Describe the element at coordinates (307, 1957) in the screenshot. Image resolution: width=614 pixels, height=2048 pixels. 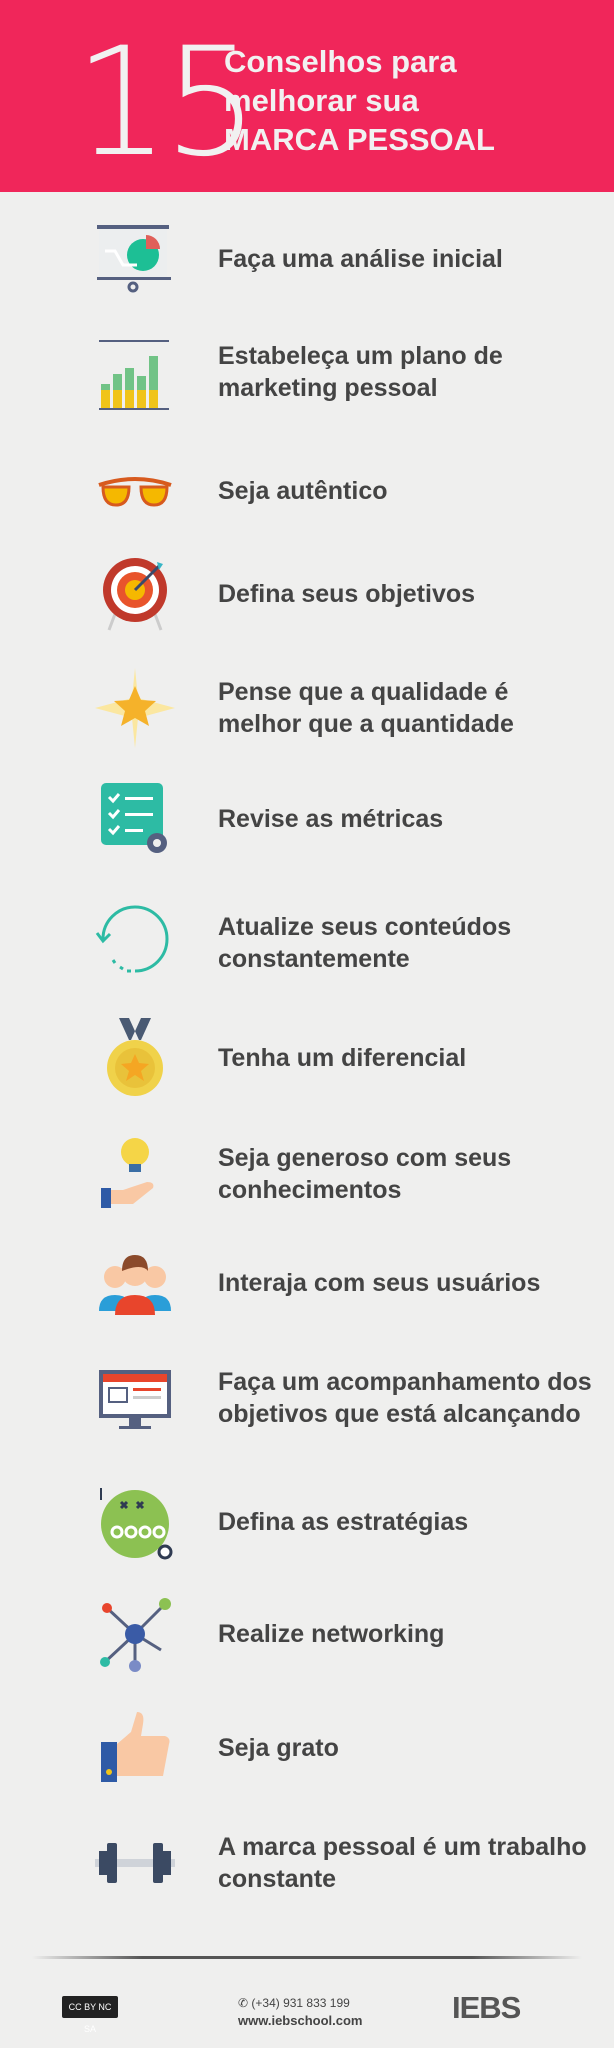
I see `footer-divider` at that location.